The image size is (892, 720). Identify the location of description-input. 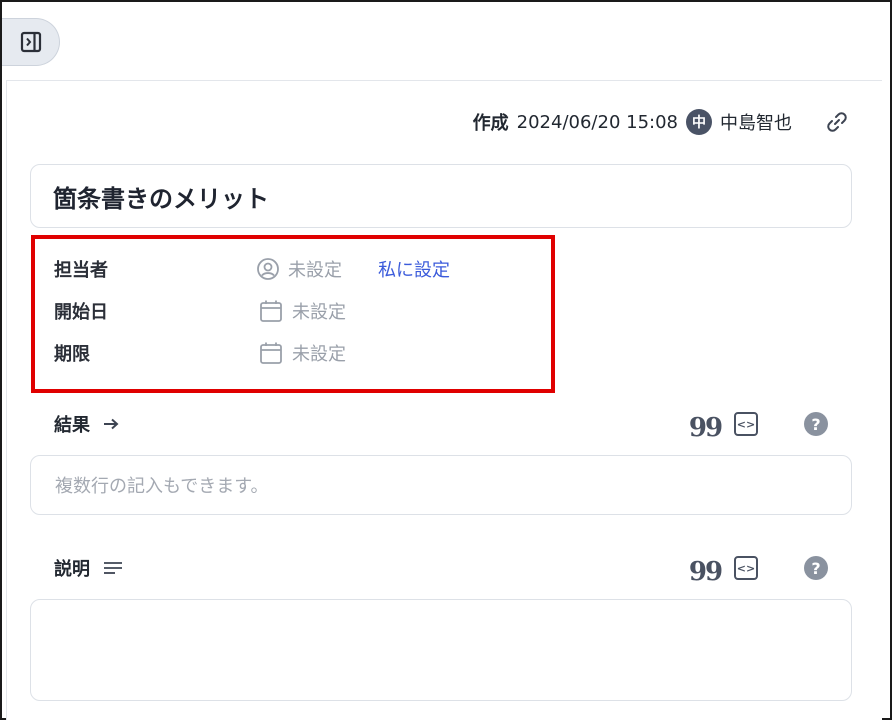
(441, 650).